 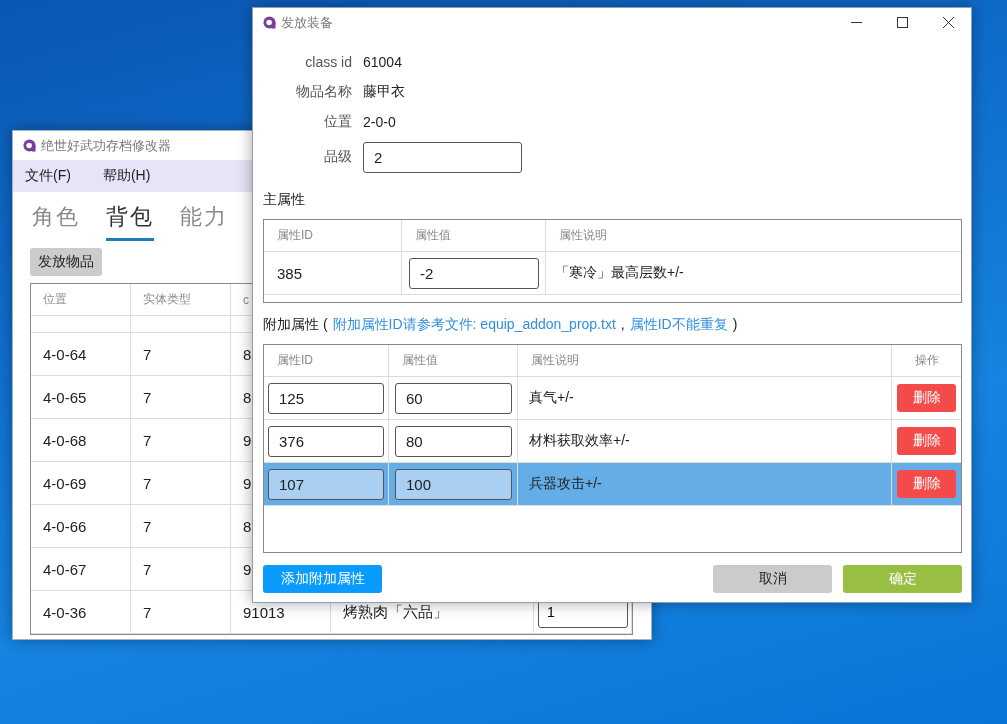 I want to click on table-cell: 4-0-65, so click(x=65, y=397).